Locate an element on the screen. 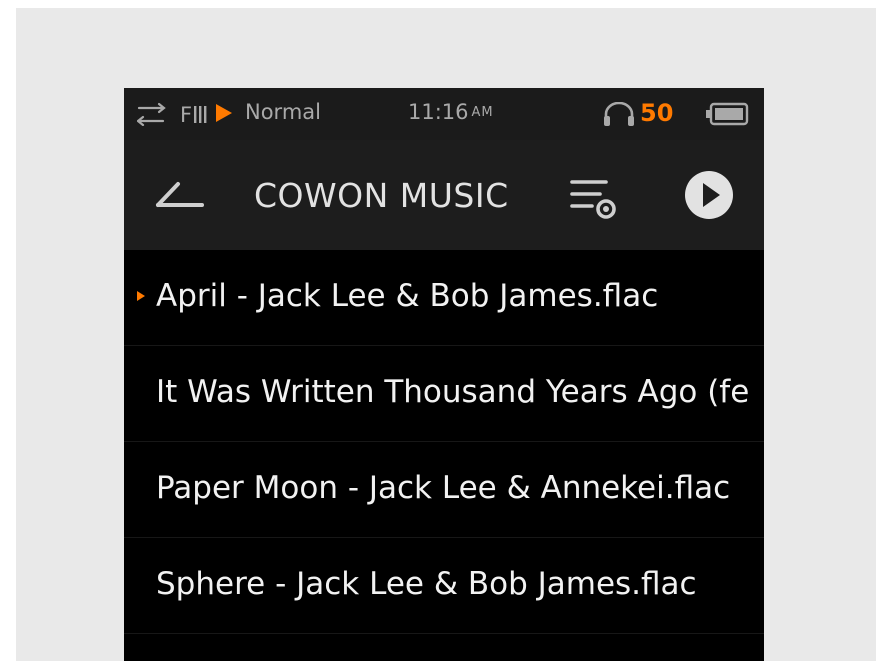  track-name: Sphere - Jack Lee & Bob James.flac is located at coordinates (426, 584).